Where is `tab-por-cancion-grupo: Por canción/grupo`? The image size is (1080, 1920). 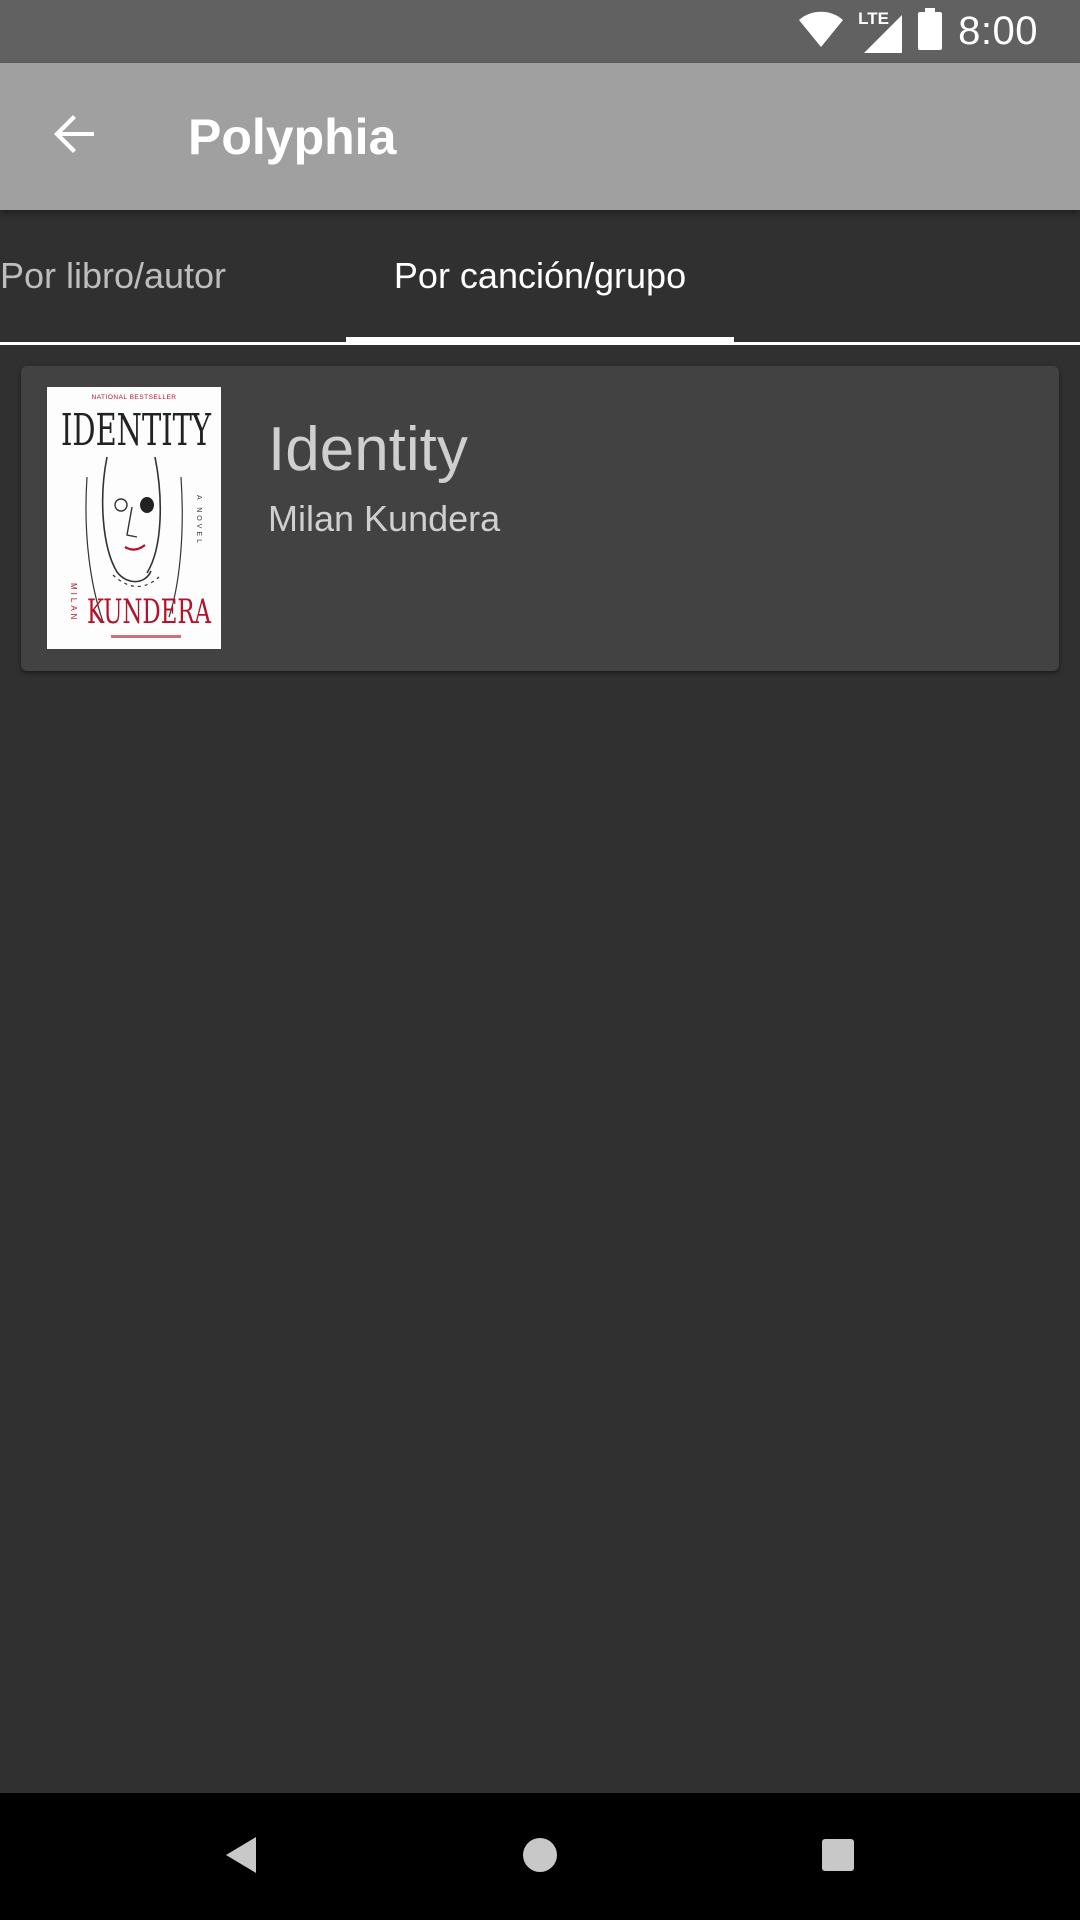 tab-por-cancion-grupo: Por canción/grupo is located at coordinates (540, 276).